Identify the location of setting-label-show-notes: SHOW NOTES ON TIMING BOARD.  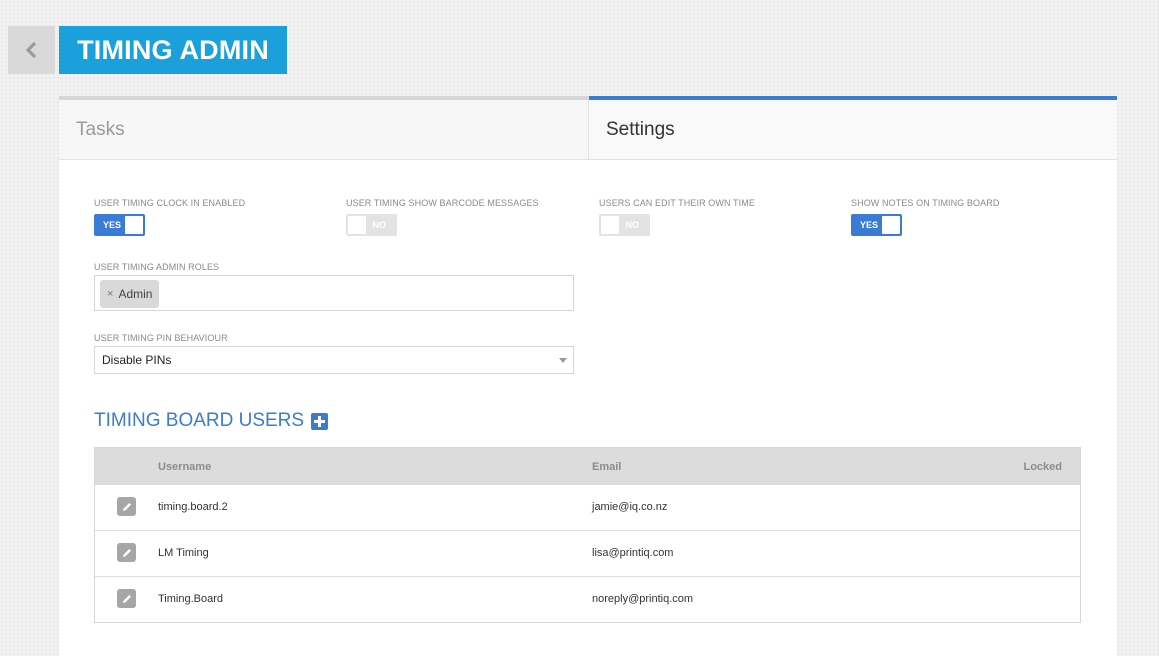
(925, 203).